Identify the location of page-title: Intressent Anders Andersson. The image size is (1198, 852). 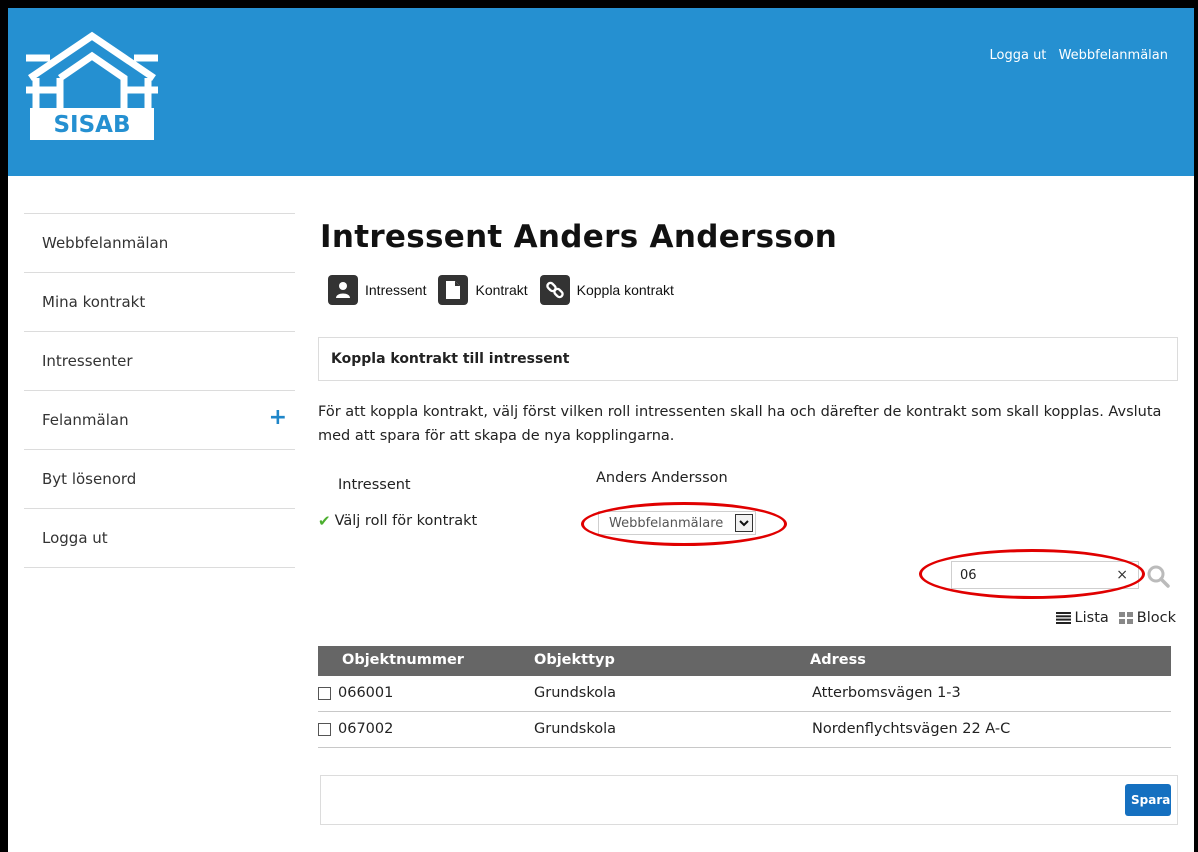
(579, 237).